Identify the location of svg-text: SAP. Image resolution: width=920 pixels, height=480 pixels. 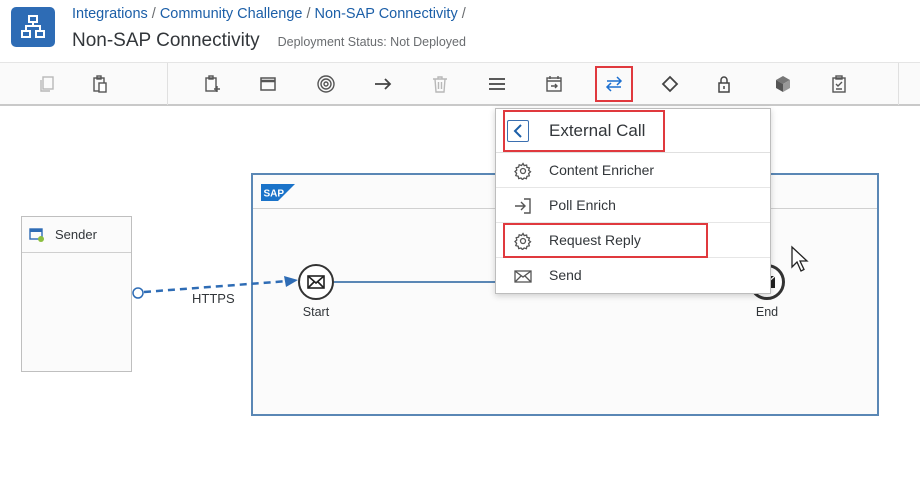
(274, 194).